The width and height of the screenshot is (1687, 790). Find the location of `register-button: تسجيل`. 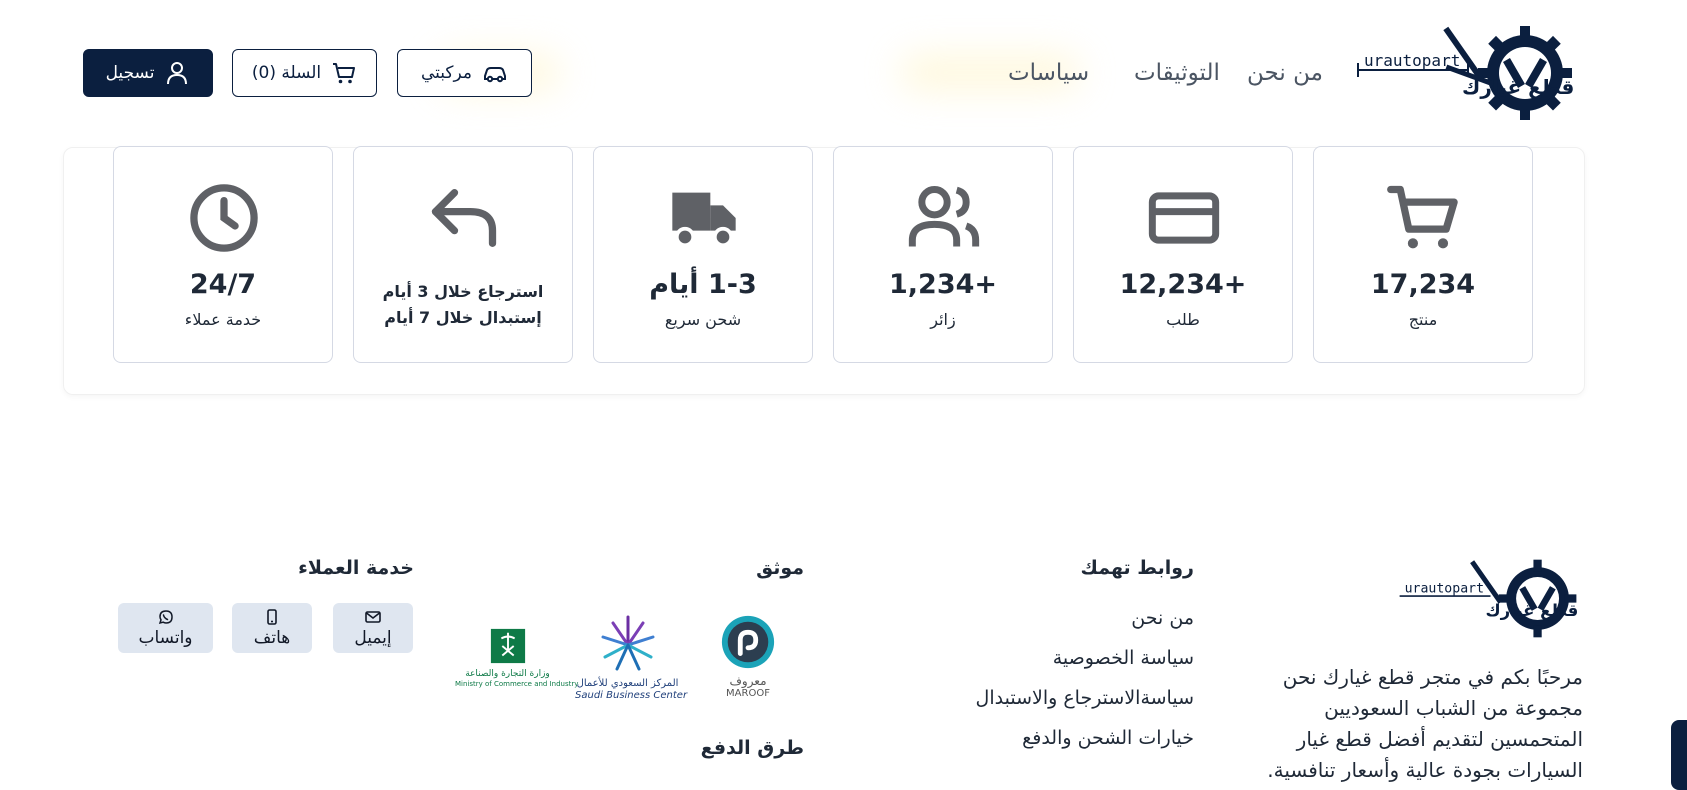

register-button: تسجيل is located at coordinates (148, 73).